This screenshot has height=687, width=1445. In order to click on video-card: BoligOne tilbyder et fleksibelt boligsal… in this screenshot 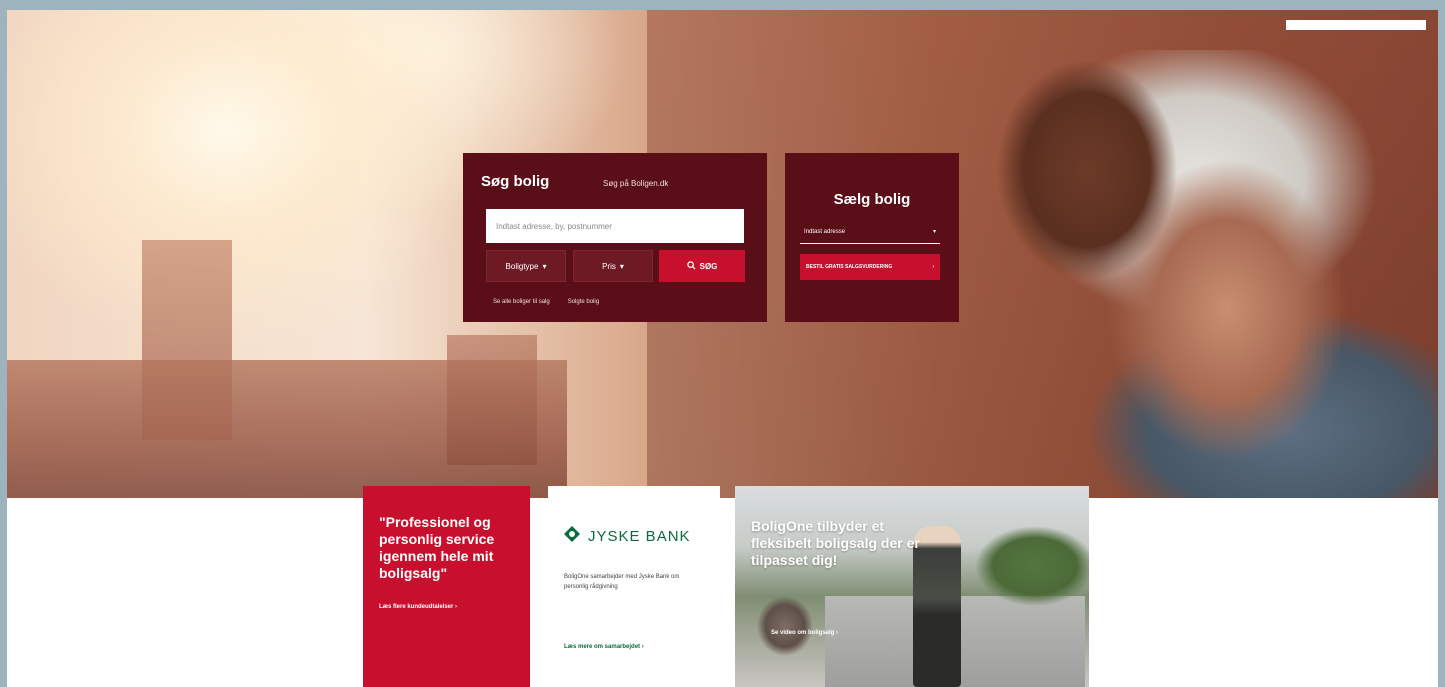, I will do `click(912, 586)`.